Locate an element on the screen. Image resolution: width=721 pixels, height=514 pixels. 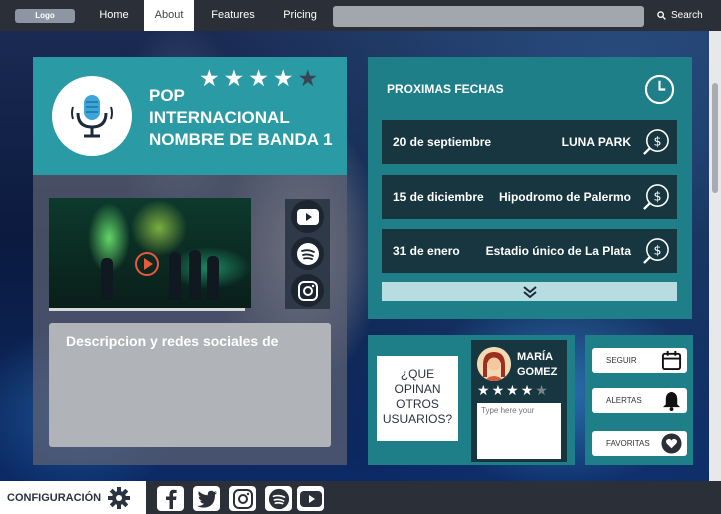
band-video is located at coordinates (150, 253).